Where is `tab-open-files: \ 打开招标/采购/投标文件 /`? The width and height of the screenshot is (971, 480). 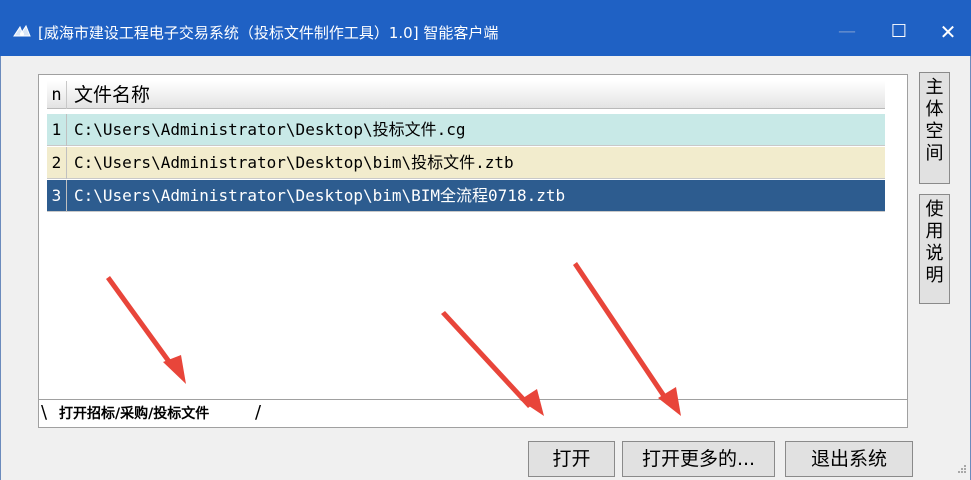
tab-open-files: \ 打开招标/采购/投标文件 / is located at coordinates (161, 413).